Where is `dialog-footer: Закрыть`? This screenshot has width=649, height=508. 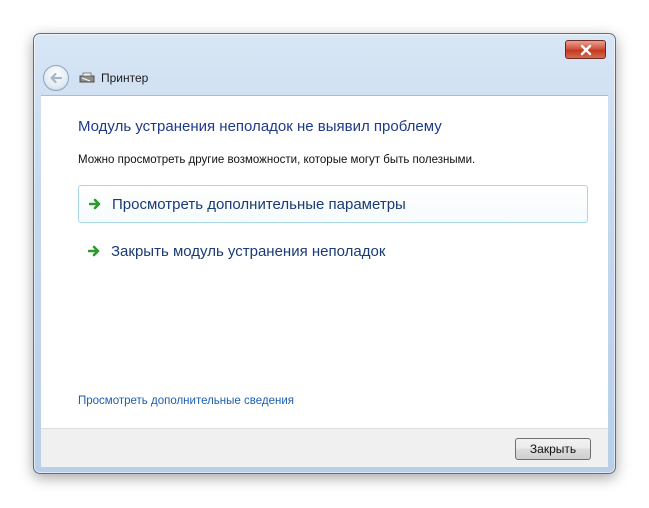
dialog-footer: Закрыть is located at coordinates (324, 447).